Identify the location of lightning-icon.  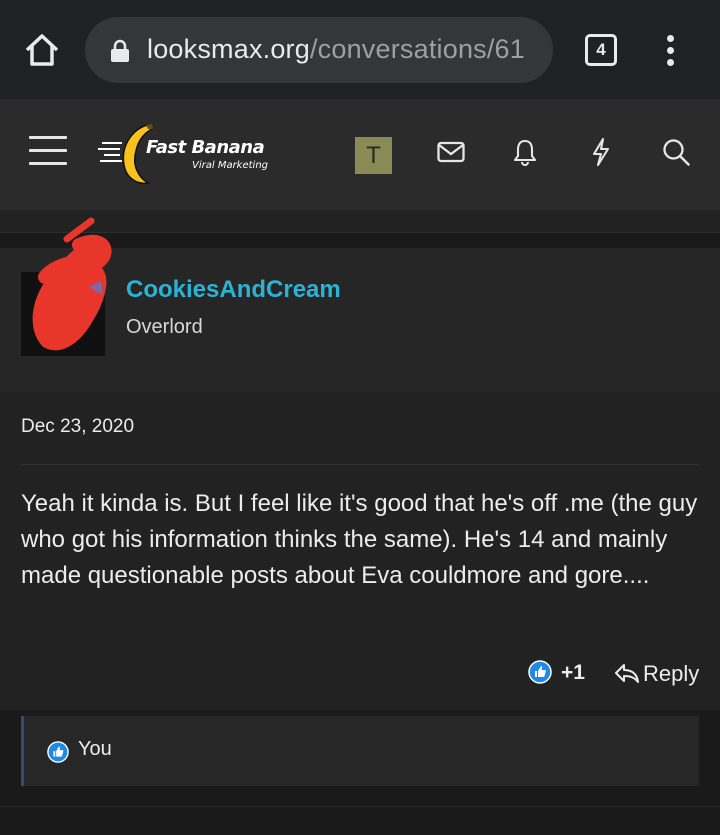
(601, 152).